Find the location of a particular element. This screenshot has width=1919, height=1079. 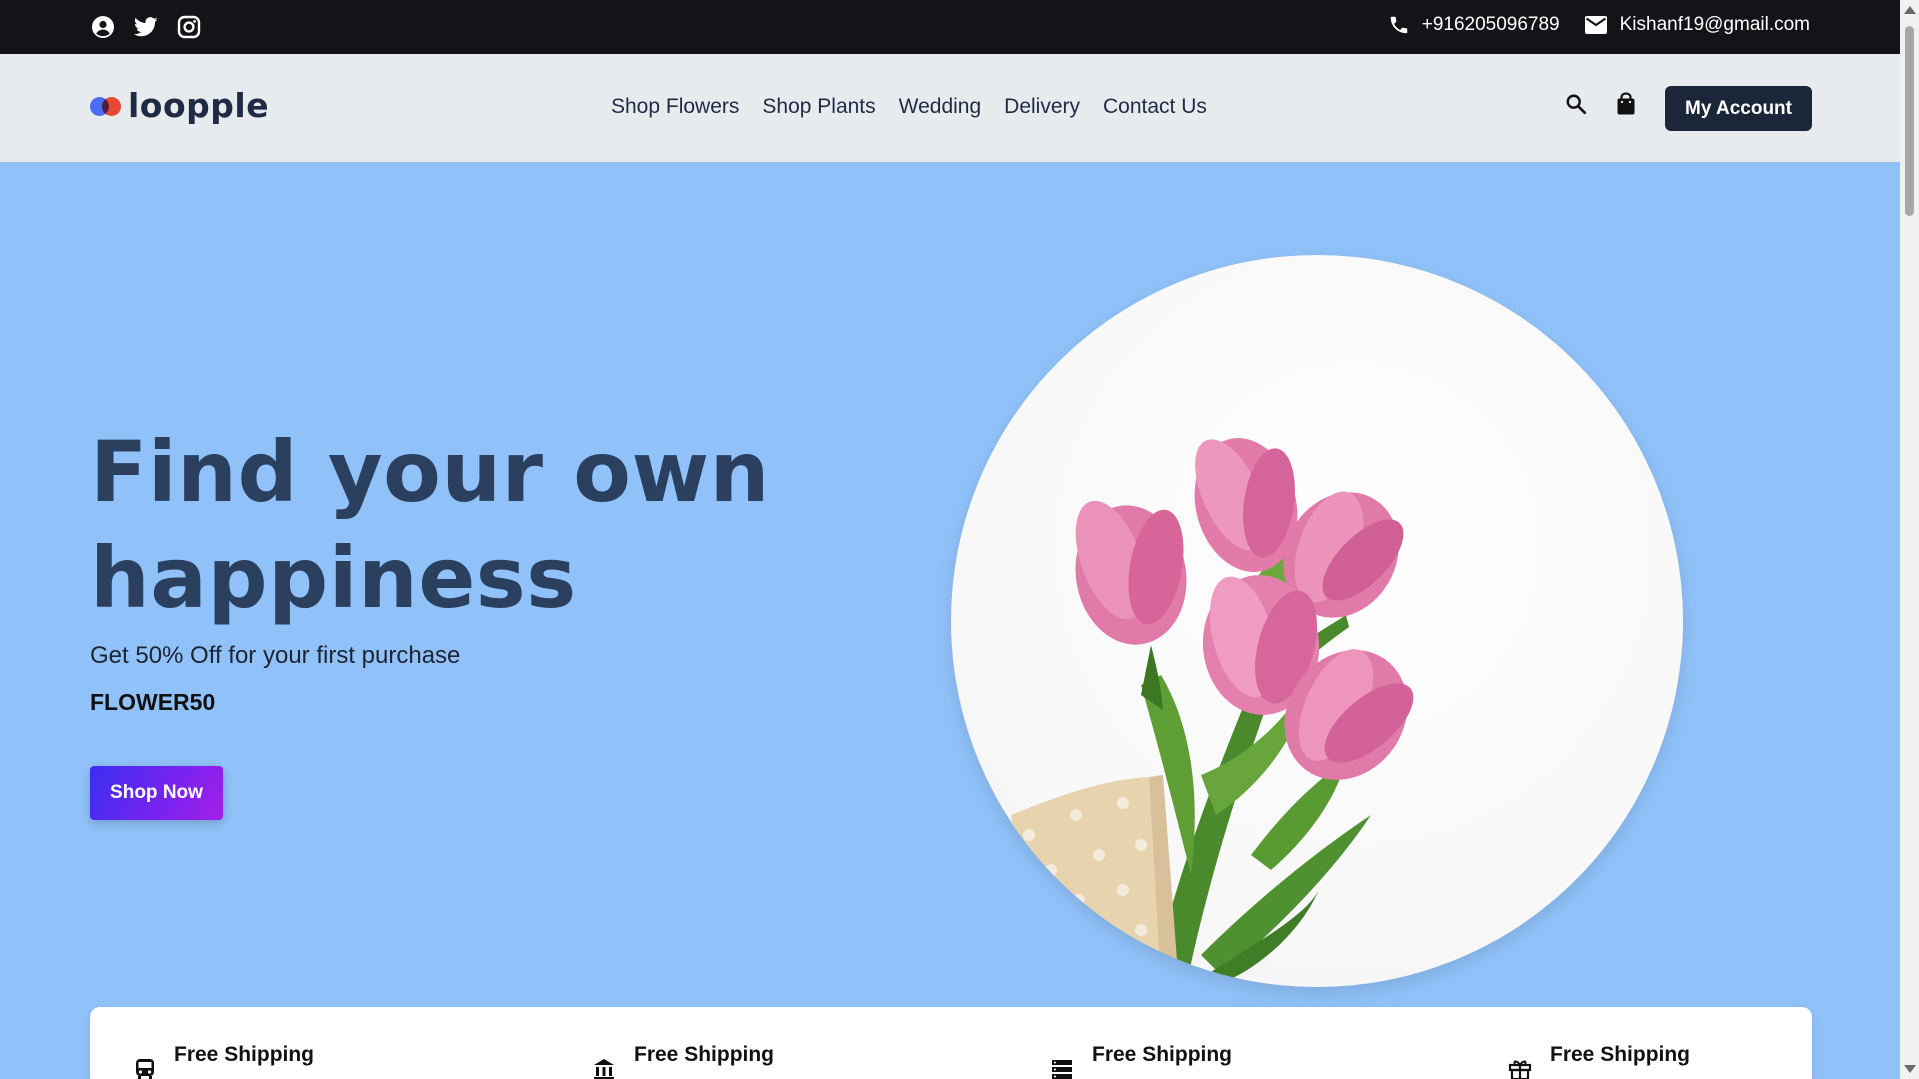

header-actions is located at coordinates (1601, 106).